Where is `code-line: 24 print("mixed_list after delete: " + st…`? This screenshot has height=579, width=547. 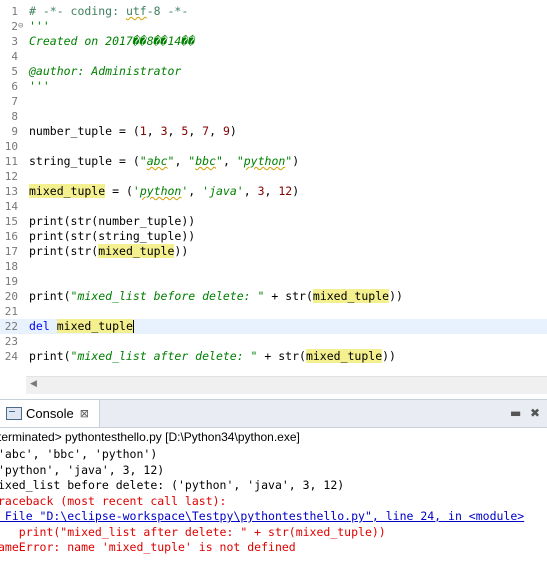
code-line: 24 print("mixed_list after delete: " + st… is located at coordinates (273, 356).